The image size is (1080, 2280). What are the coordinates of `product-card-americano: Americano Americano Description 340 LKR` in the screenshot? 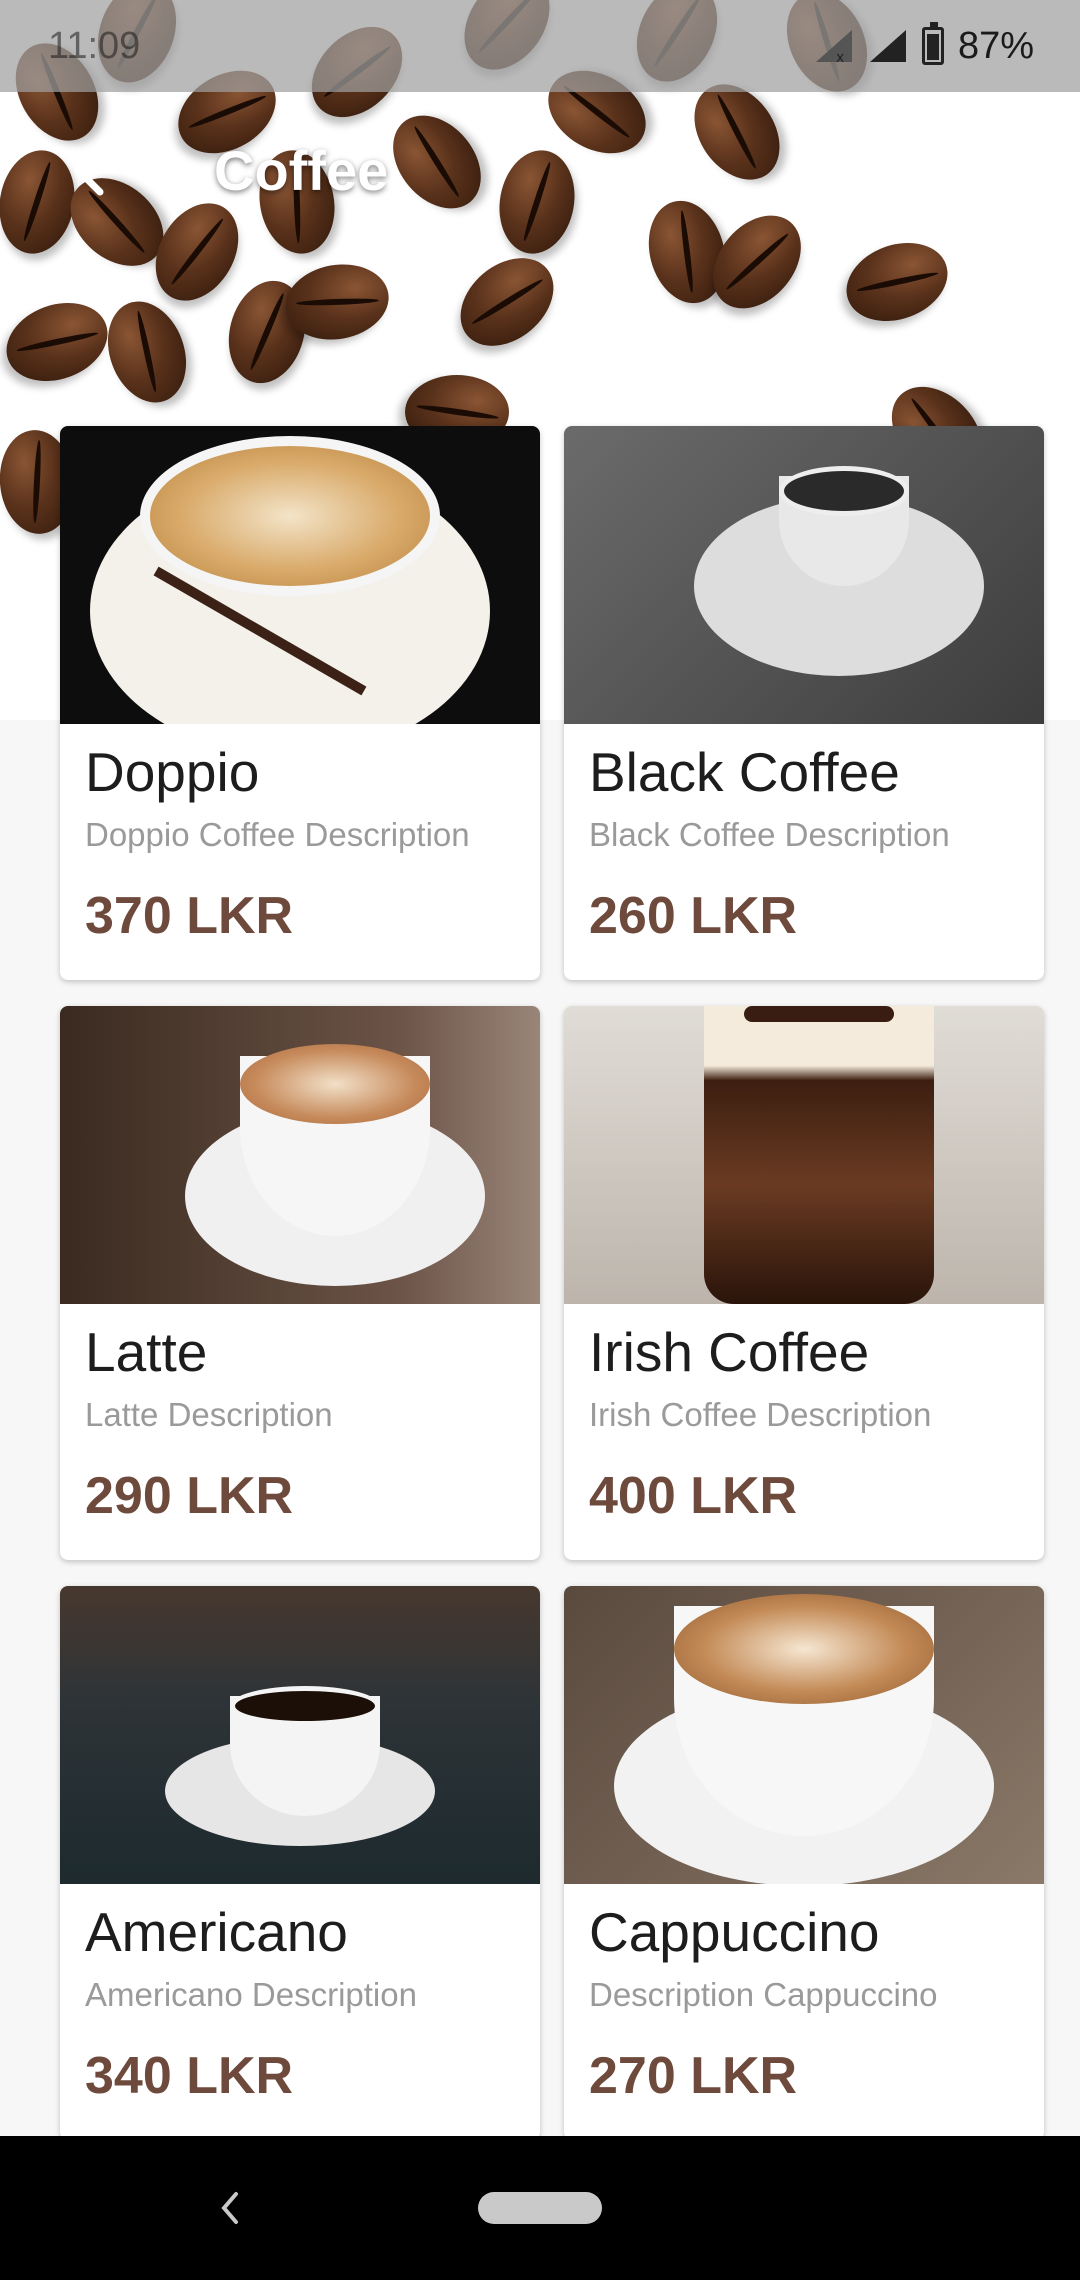 It's located at (300, 1863).